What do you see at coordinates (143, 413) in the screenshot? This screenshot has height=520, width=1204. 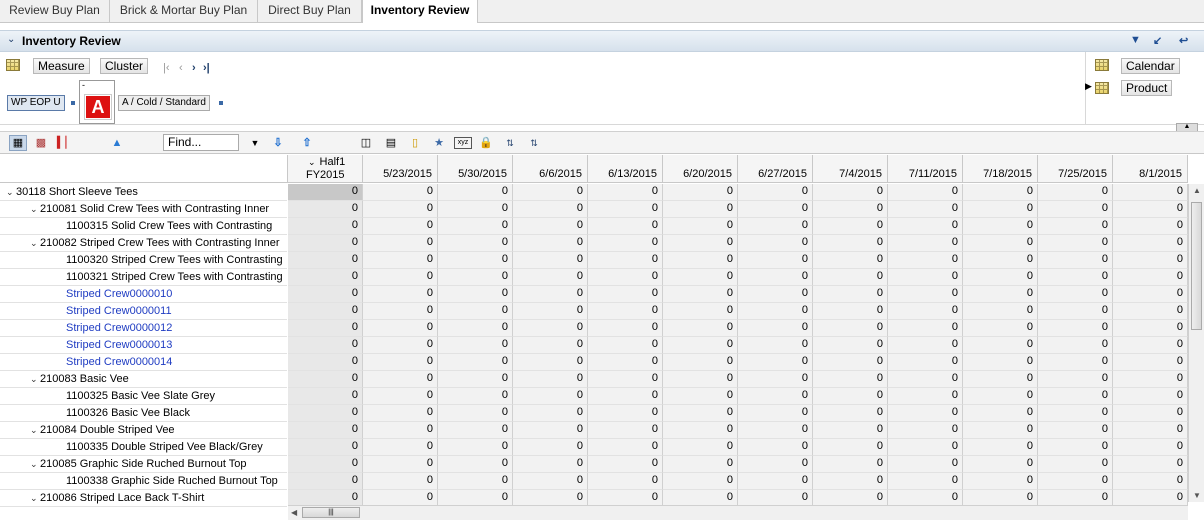 I see `row-header: 1100326 Basic Vee Black` at bounding box center [143, 413].